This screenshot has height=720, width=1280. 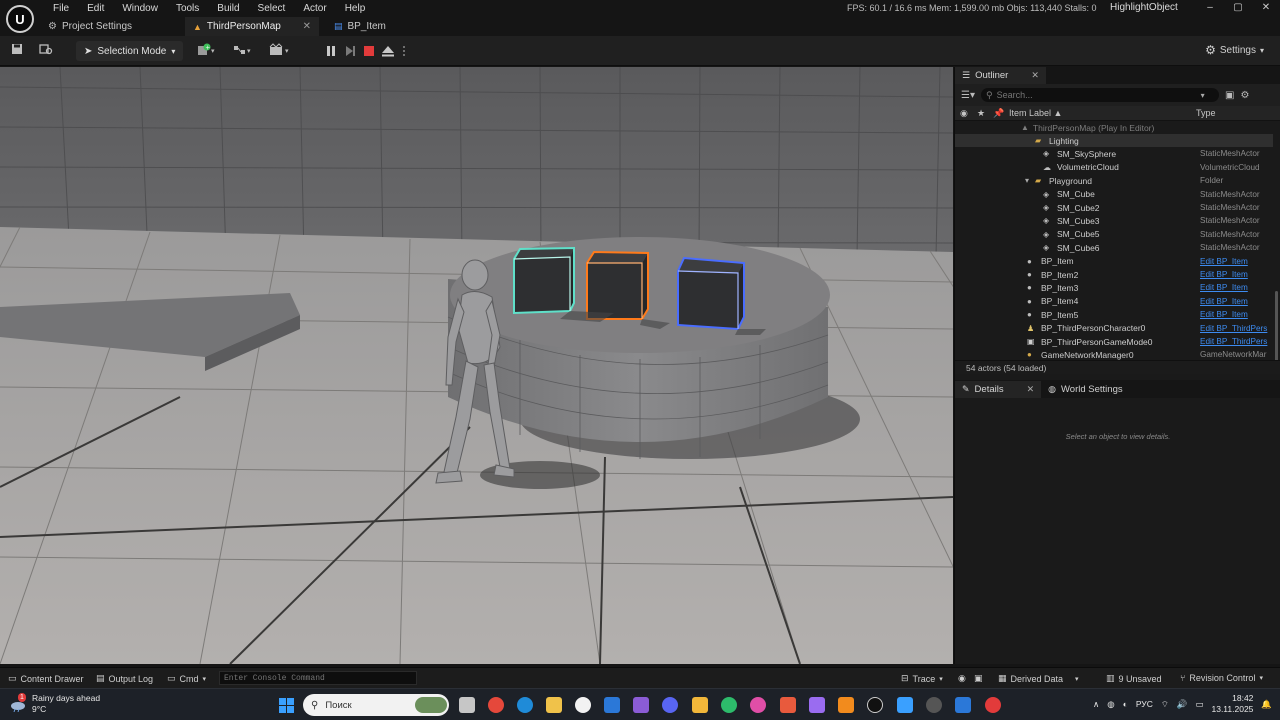 I want to click on pause-icon, so click(x=331, y=51).